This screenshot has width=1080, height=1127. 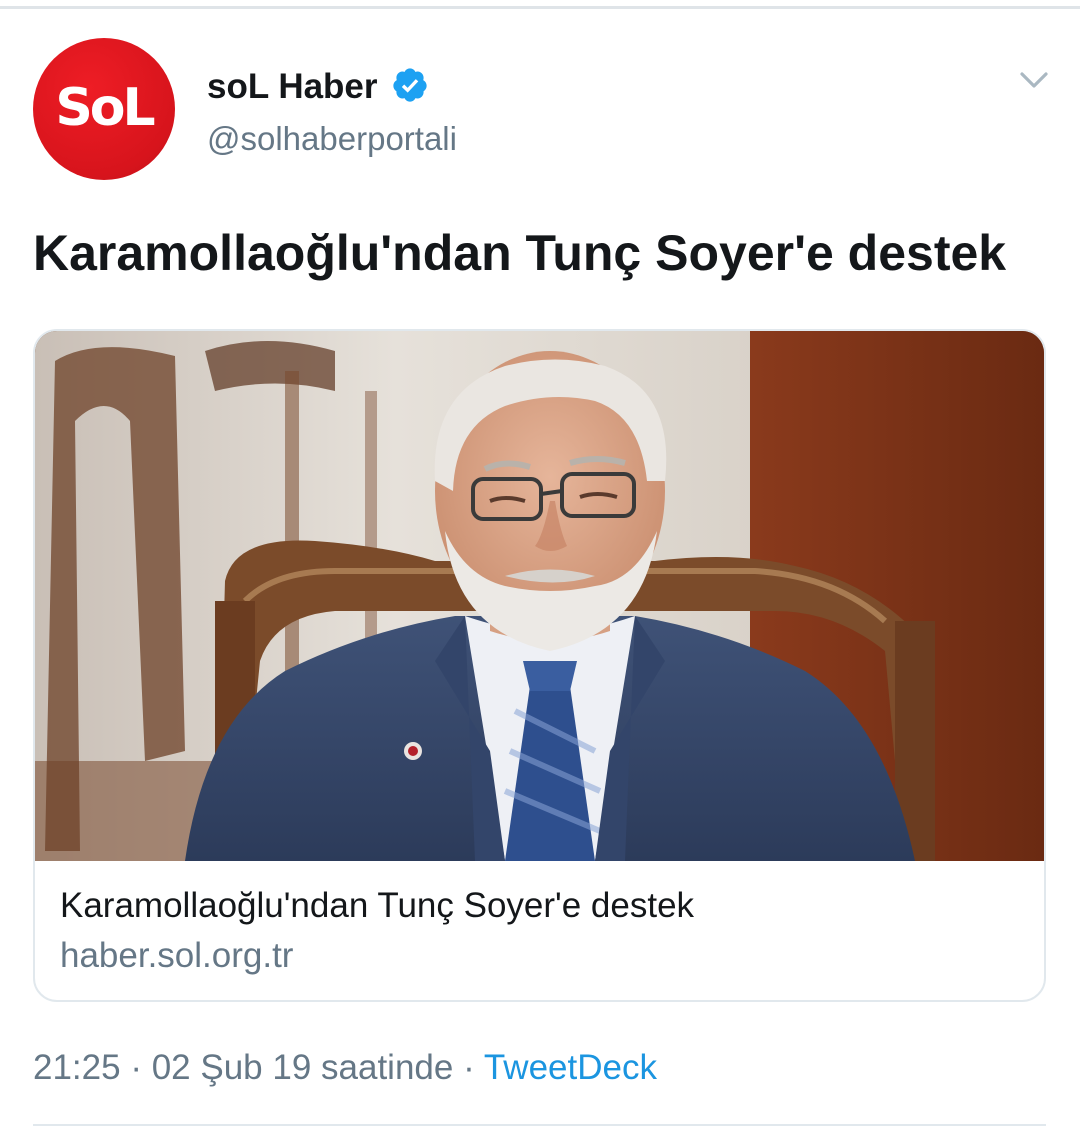 I want to click on bottom-divider, so click(x=539, y=1125).